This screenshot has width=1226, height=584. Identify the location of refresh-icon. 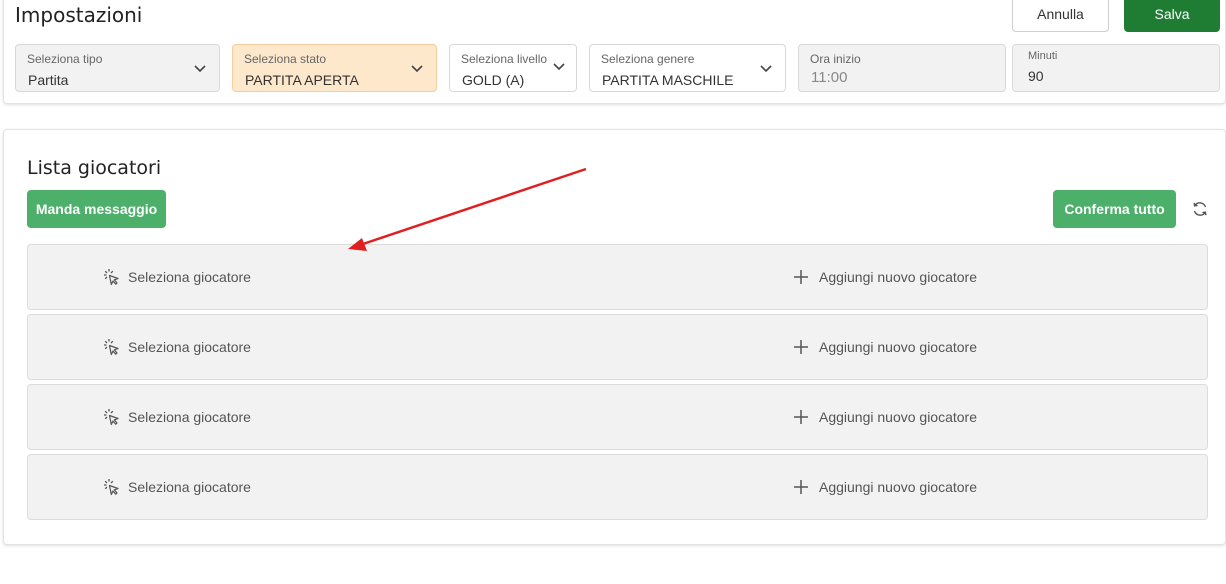
(1200, 209).